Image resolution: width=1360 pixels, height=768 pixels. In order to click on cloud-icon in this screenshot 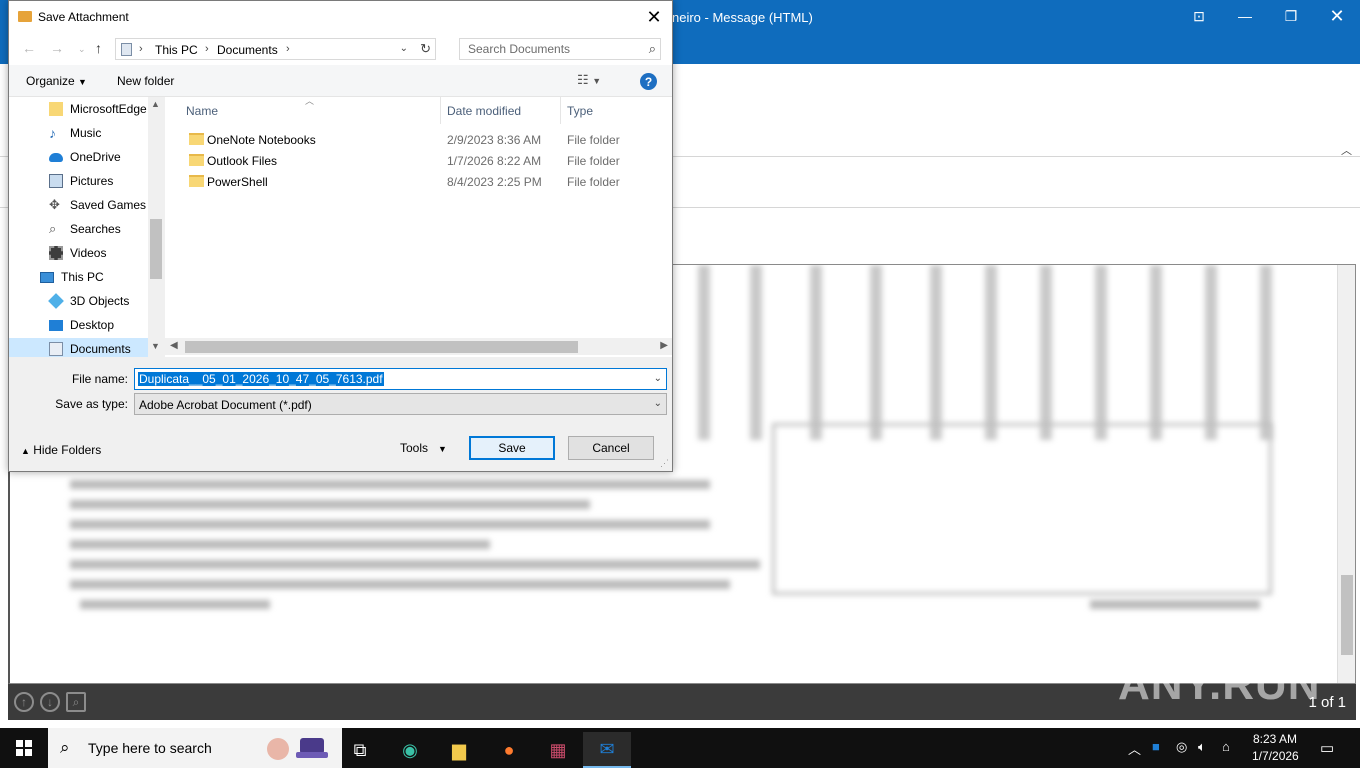, I will do `click(56, 157)`.